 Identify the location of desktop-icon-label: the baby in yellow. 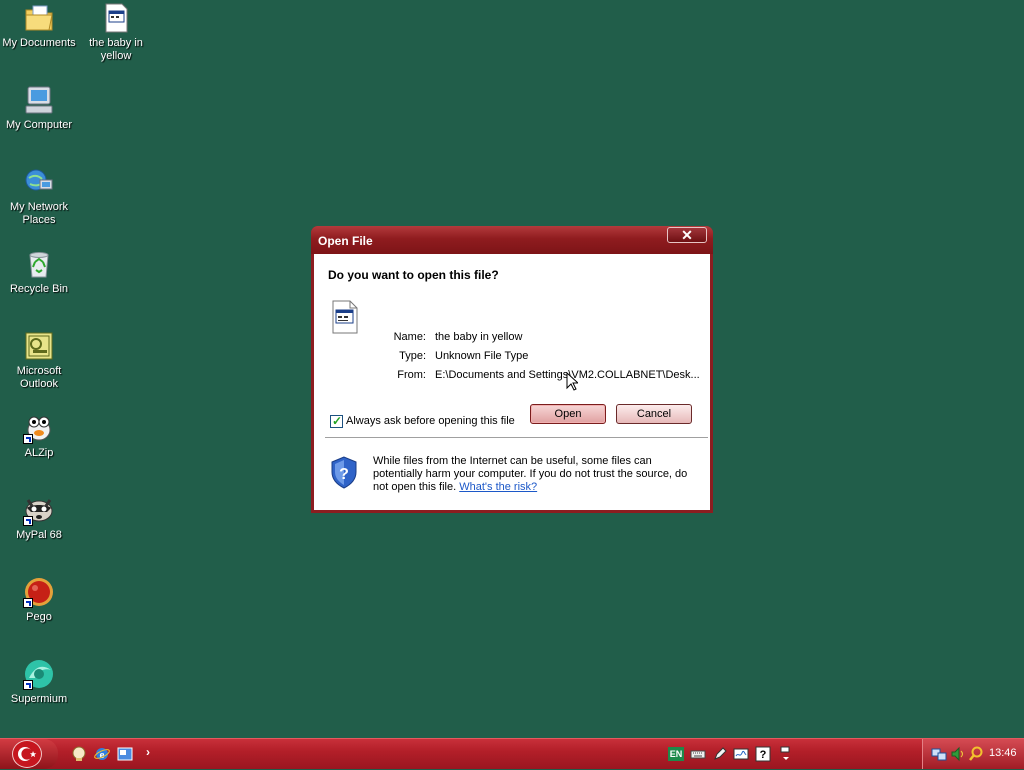
(116, 49).